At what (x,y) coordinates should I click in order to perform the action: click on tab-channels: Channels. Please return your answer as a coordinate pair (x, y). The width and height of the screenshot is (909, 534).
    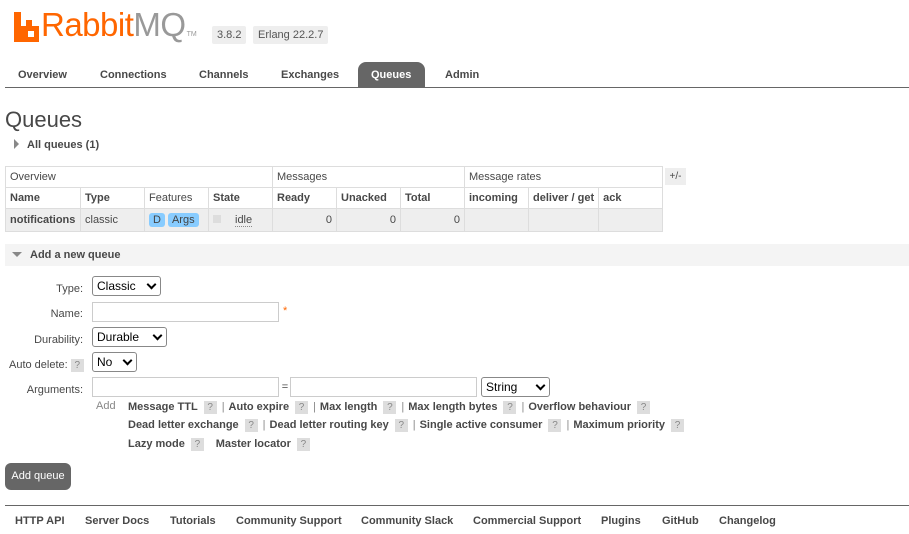
    Looking at the image, I should click on (224, 75).